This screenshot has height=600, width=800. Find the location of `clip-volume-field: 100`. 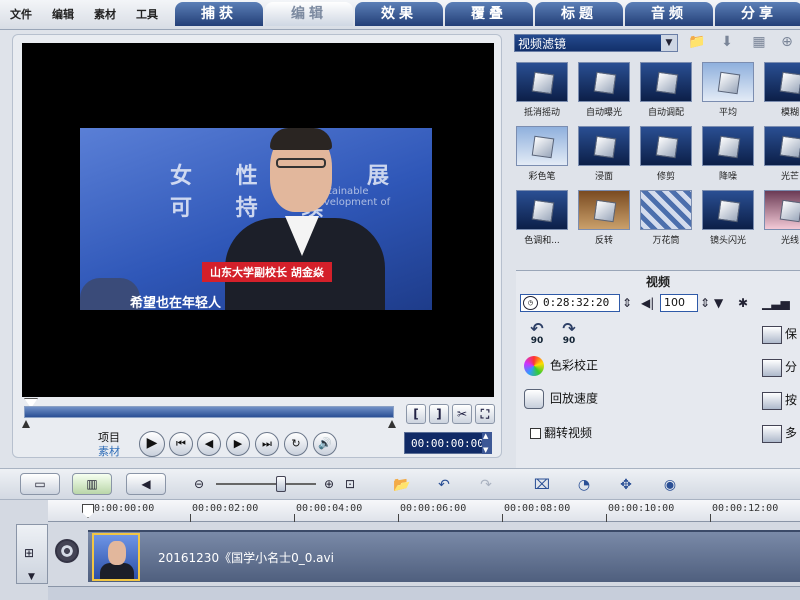

clip-volume-field: 100 is located at coordinates (679, 303).